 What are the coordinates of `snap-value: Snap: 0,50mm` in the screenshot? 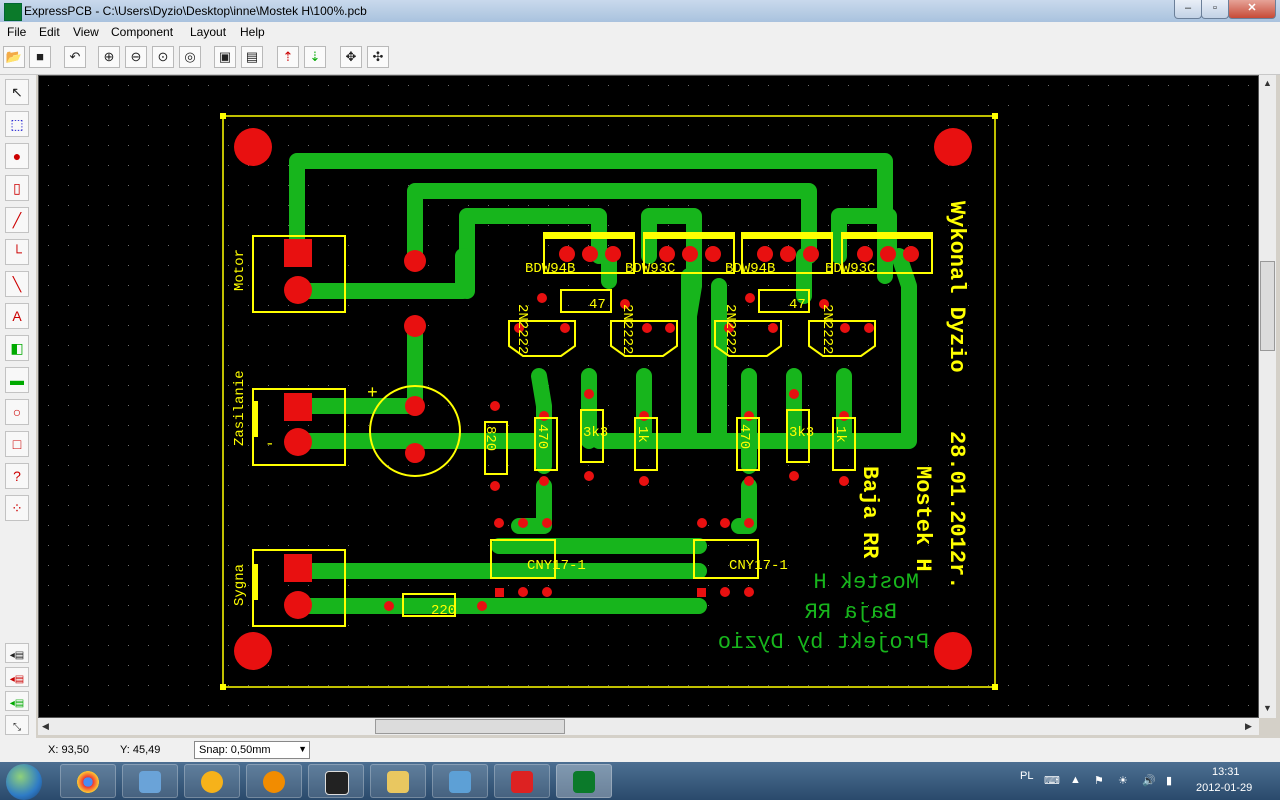 It's located at (235, 750).